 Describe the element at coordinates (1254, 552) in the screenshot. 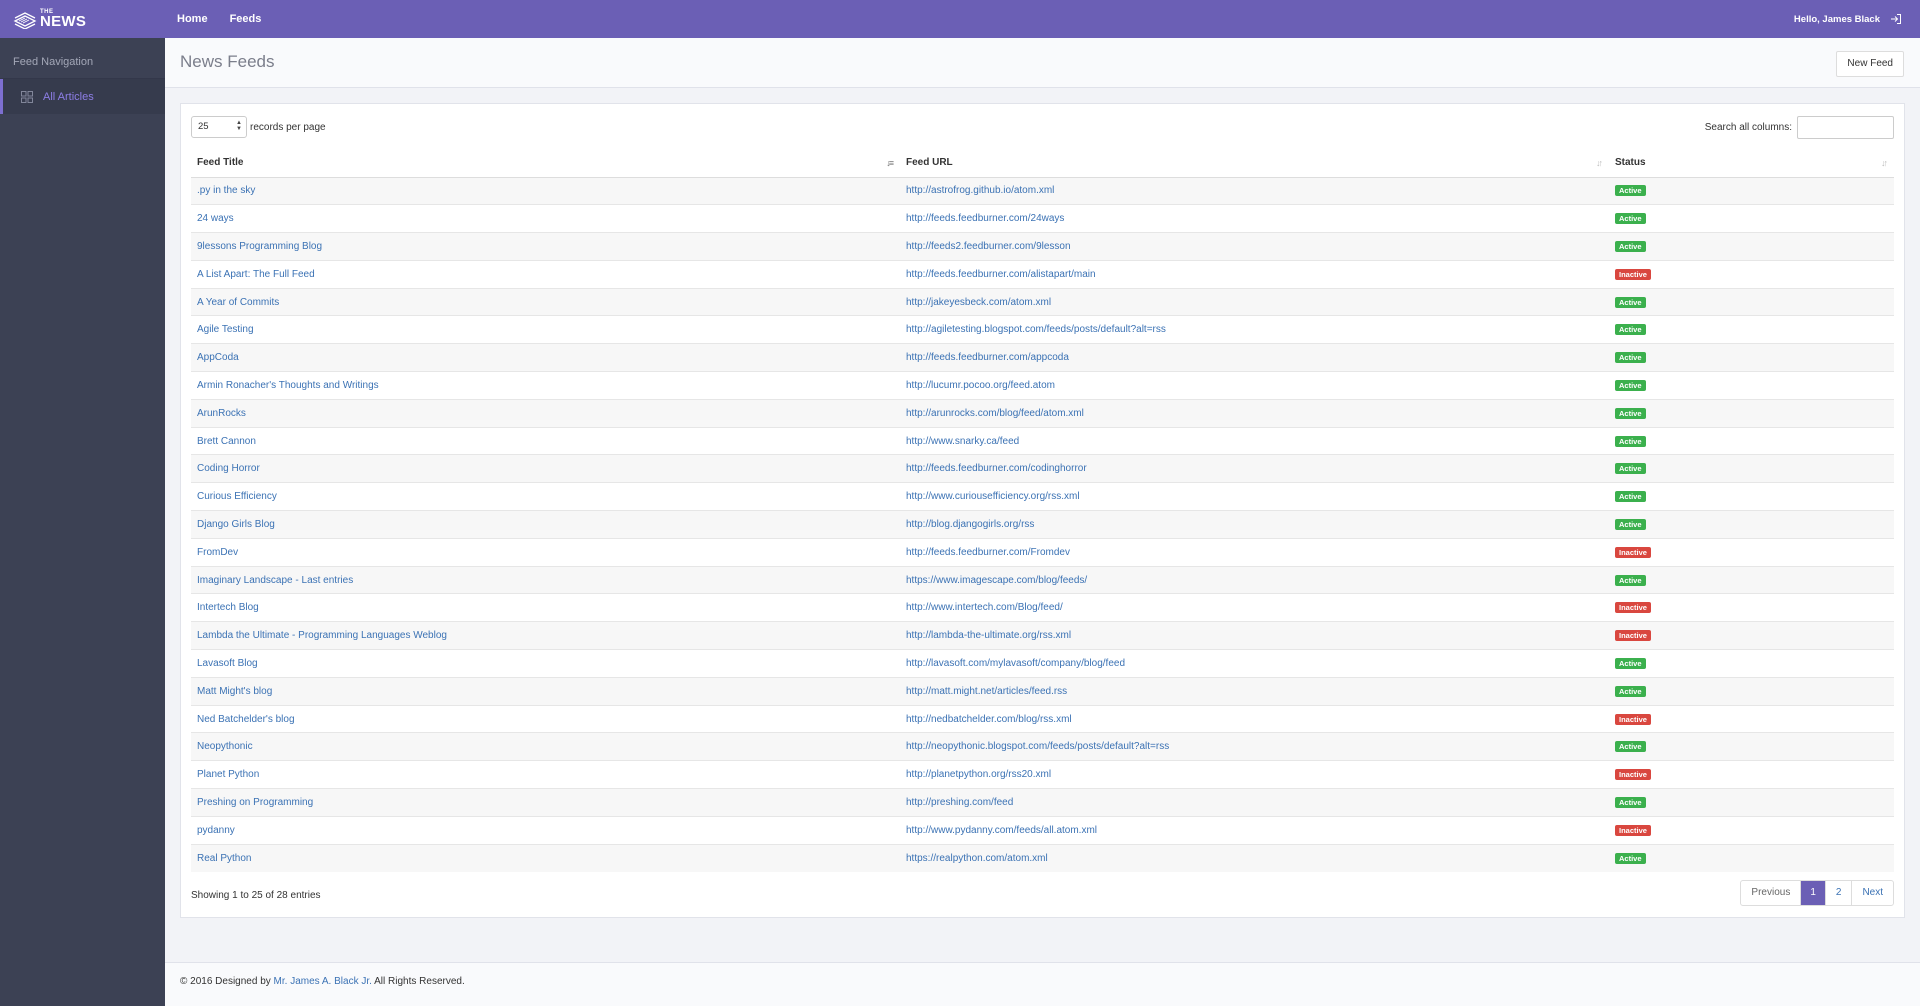

I see `feed-url-cell: http://feeds.feedburner.com/Fromdev` at that location.